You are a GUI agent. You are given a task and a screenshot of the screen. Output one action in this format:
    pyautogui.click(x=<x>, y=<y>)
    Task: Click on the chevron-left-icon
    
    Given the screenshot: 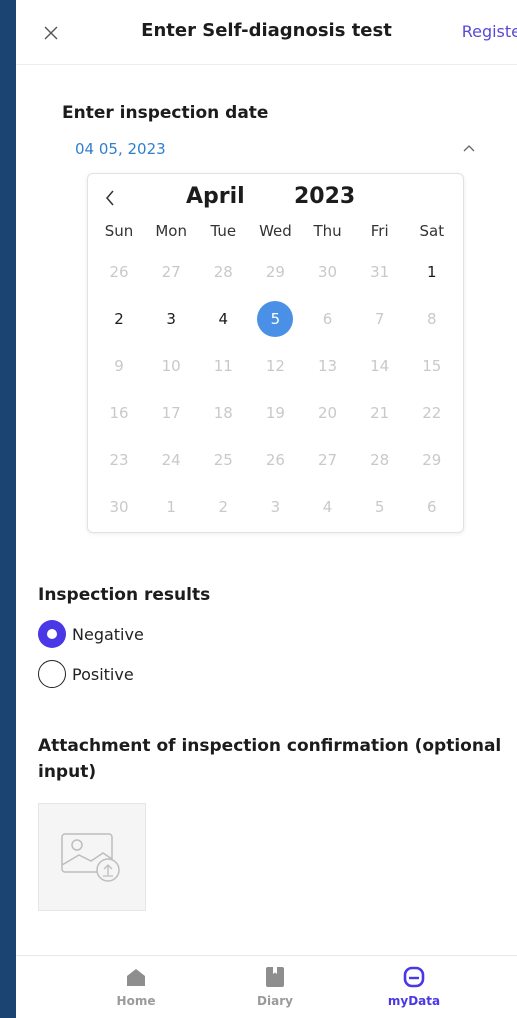 What is the action you would take?
    pyautogui.click(x=110, y=198)
    